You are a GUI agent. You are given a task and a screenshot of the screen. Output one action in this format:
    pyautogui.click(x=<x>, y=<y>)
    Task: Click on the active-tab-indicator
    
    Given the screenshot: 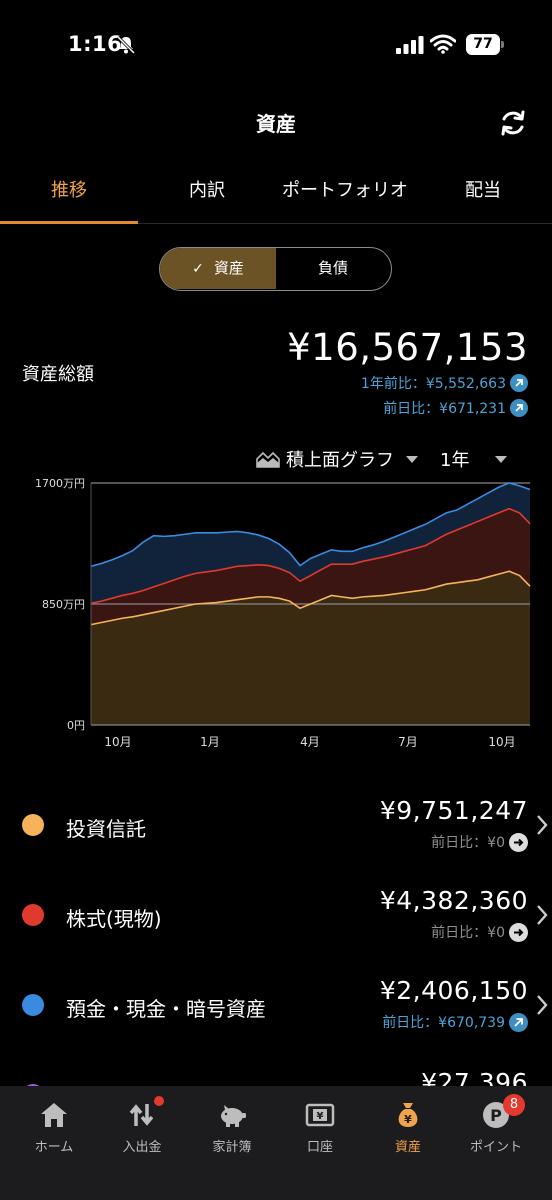 What is the action you would take?
    pyautogui.click(x=69, y=222)
    